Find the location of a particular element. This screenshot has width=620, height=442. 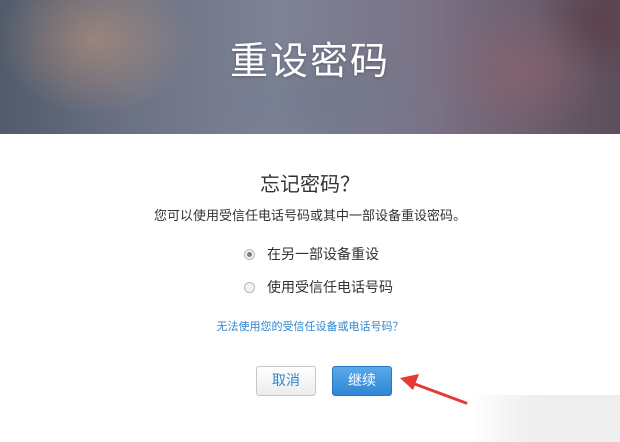

option-use-trusted-phone: 使用受信任电话号码 is located at coordinates (318, 287).